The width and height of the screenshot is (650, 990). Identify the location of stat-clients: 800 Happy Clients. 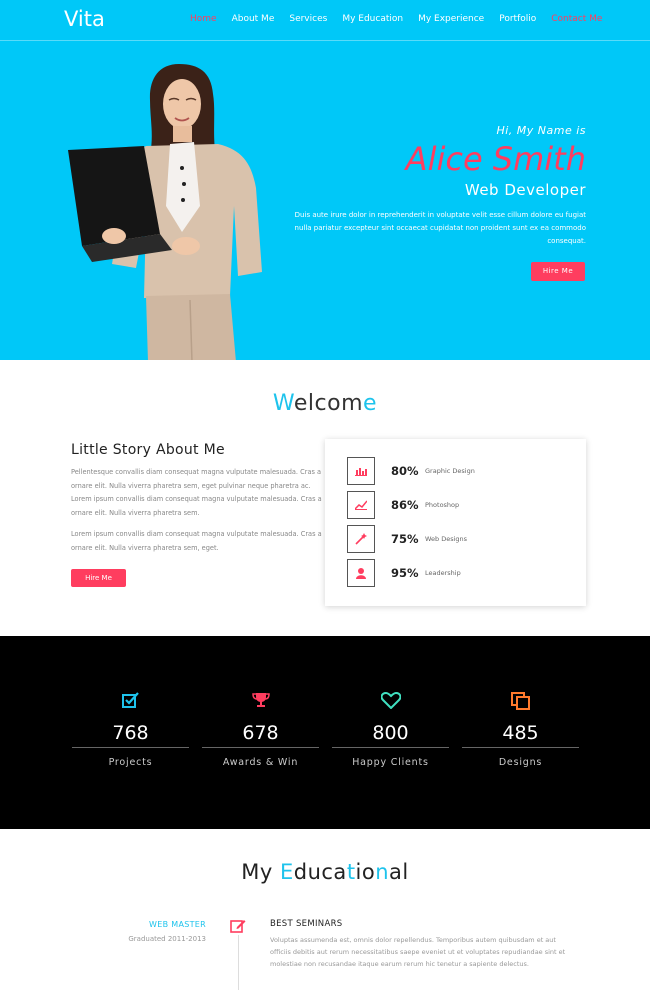
(390, 729).